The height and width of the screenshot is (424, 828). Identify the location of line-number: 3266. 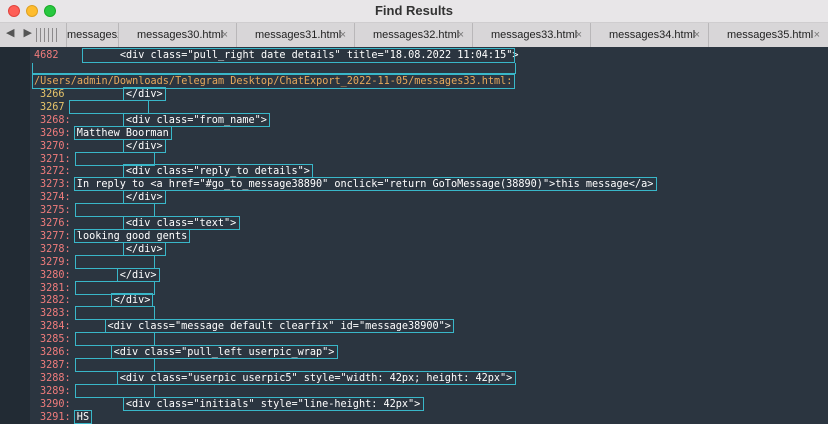
(52, 94).